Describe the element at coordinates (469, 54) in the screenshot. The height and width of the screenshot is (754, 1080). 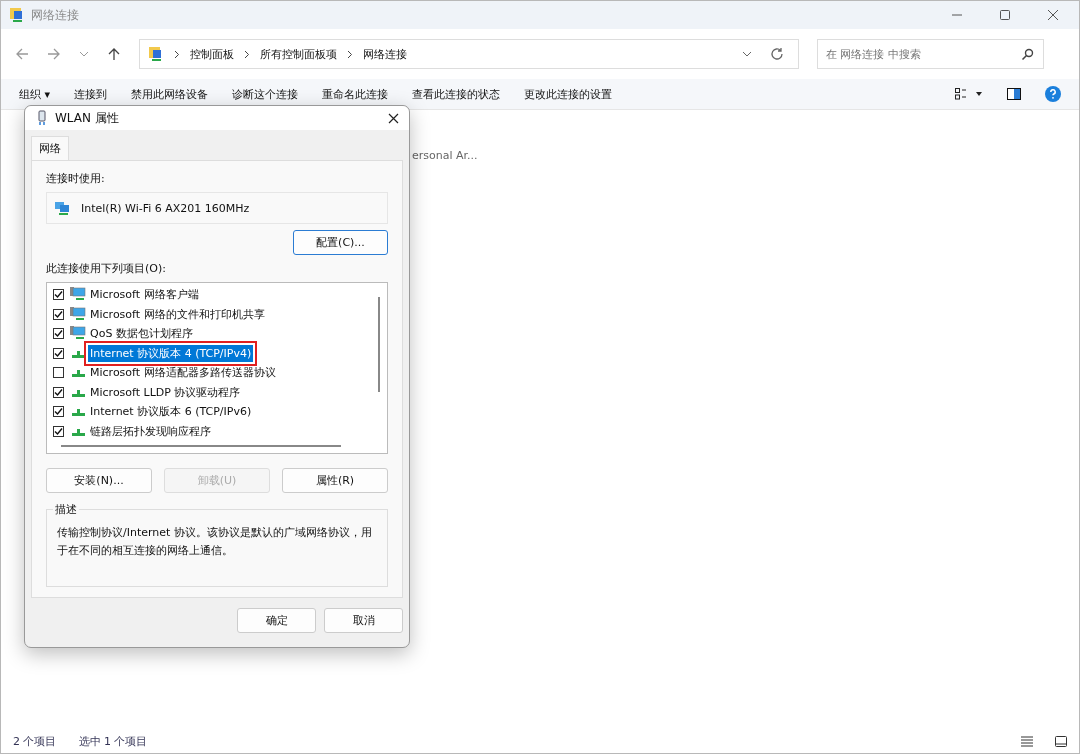
I see `address-bar: 控制面板 所有控制面板项 网络连接` at that location.